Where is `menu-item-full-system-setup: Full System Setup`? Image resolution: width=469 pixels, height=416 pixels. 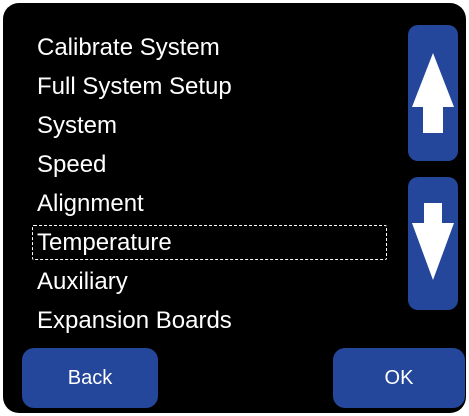 menu-item-full-system-setup: Full System Setup is located at coordinates (214, 87).